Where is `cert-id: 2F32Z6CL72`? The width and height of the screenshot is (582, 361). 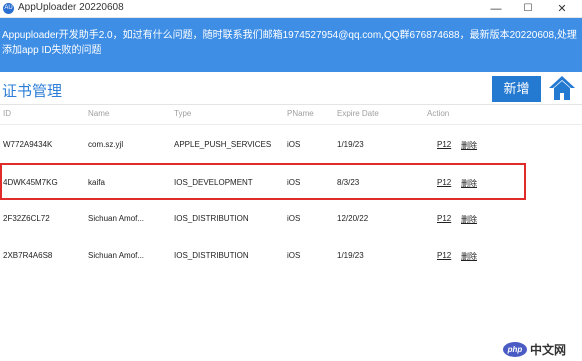 cert-id: 2F32Z6CL72 is located at coordinates (26, 218).